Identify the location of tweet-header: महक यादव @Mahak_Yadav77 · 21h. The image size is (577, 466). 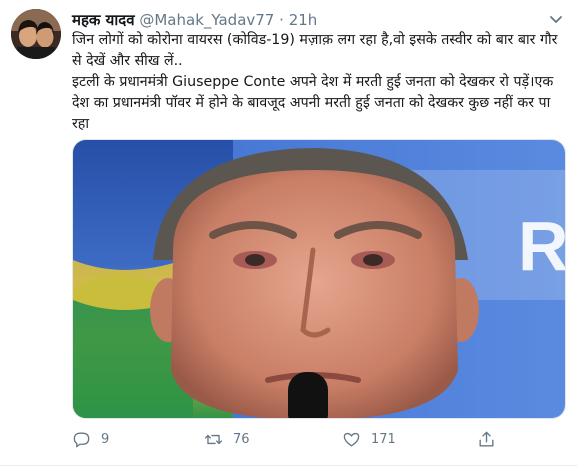
(304, 20).